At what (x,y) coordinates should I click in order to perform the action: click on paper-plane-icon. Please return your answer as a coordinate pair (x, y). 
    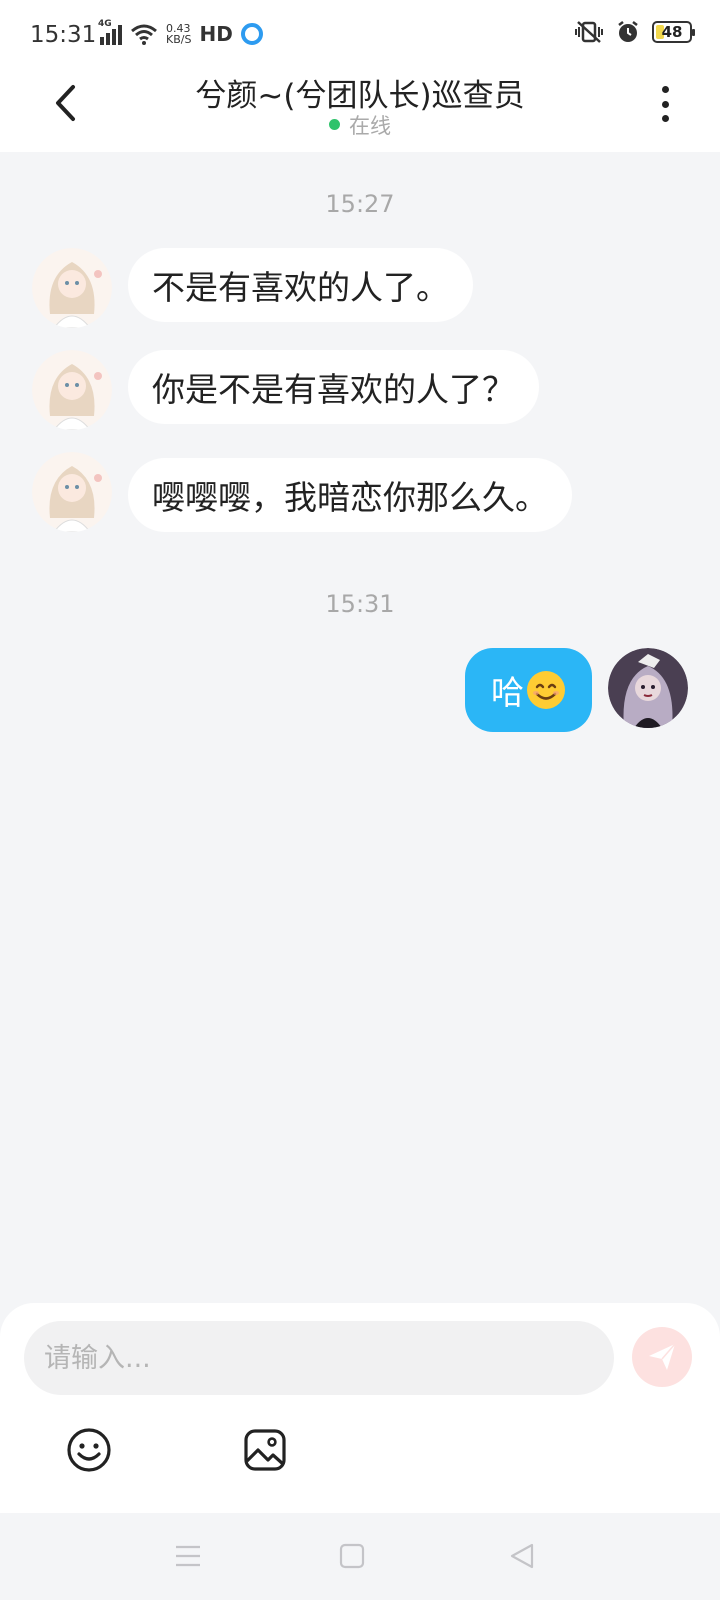
    Looking at the image, I should click on (662, 1356).